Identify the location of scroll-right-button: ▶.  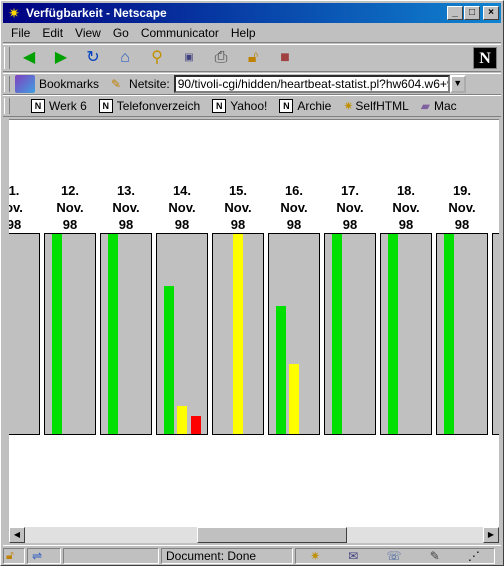
(491, 535).